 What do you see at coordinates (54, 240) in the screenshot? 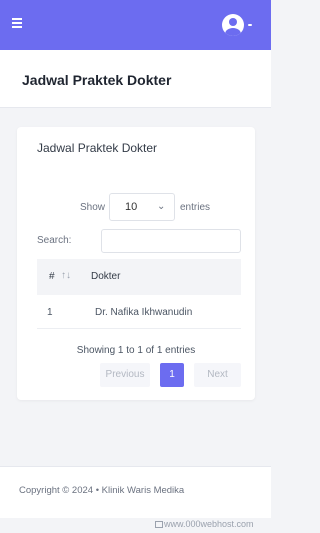
I see `search-label: Search:` at bounding box center [54, 240].